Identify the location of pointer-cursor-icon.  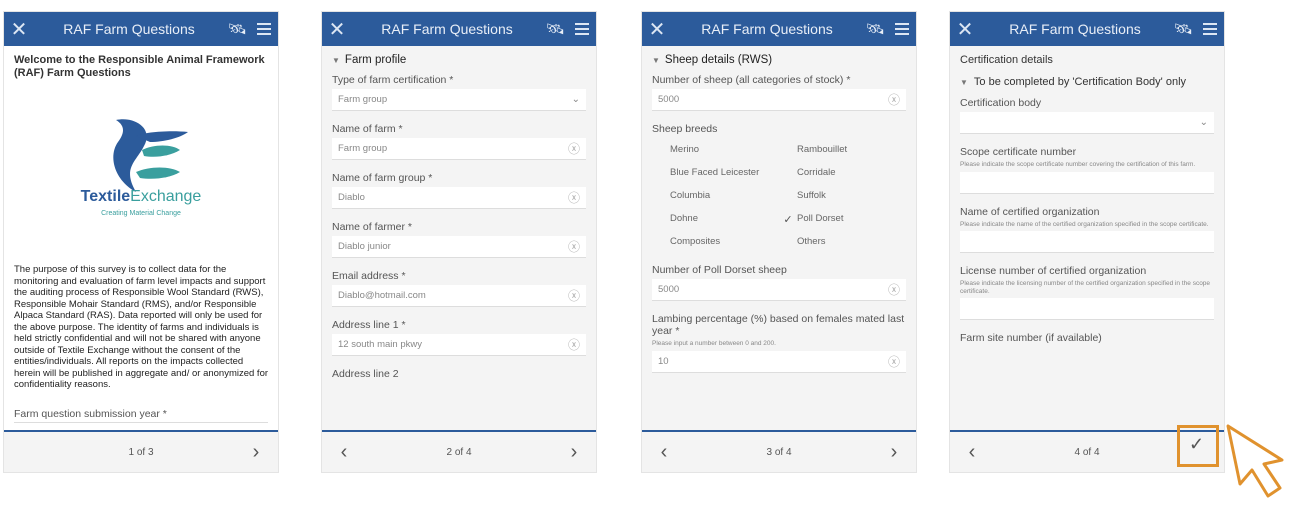
(1262, 464).